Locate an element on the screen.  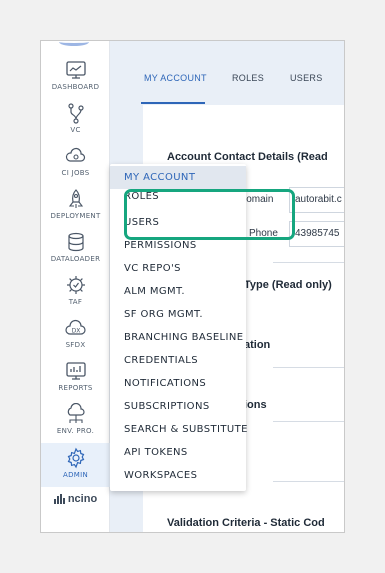
active-tab-indicator is located at coordinates (173, 103).